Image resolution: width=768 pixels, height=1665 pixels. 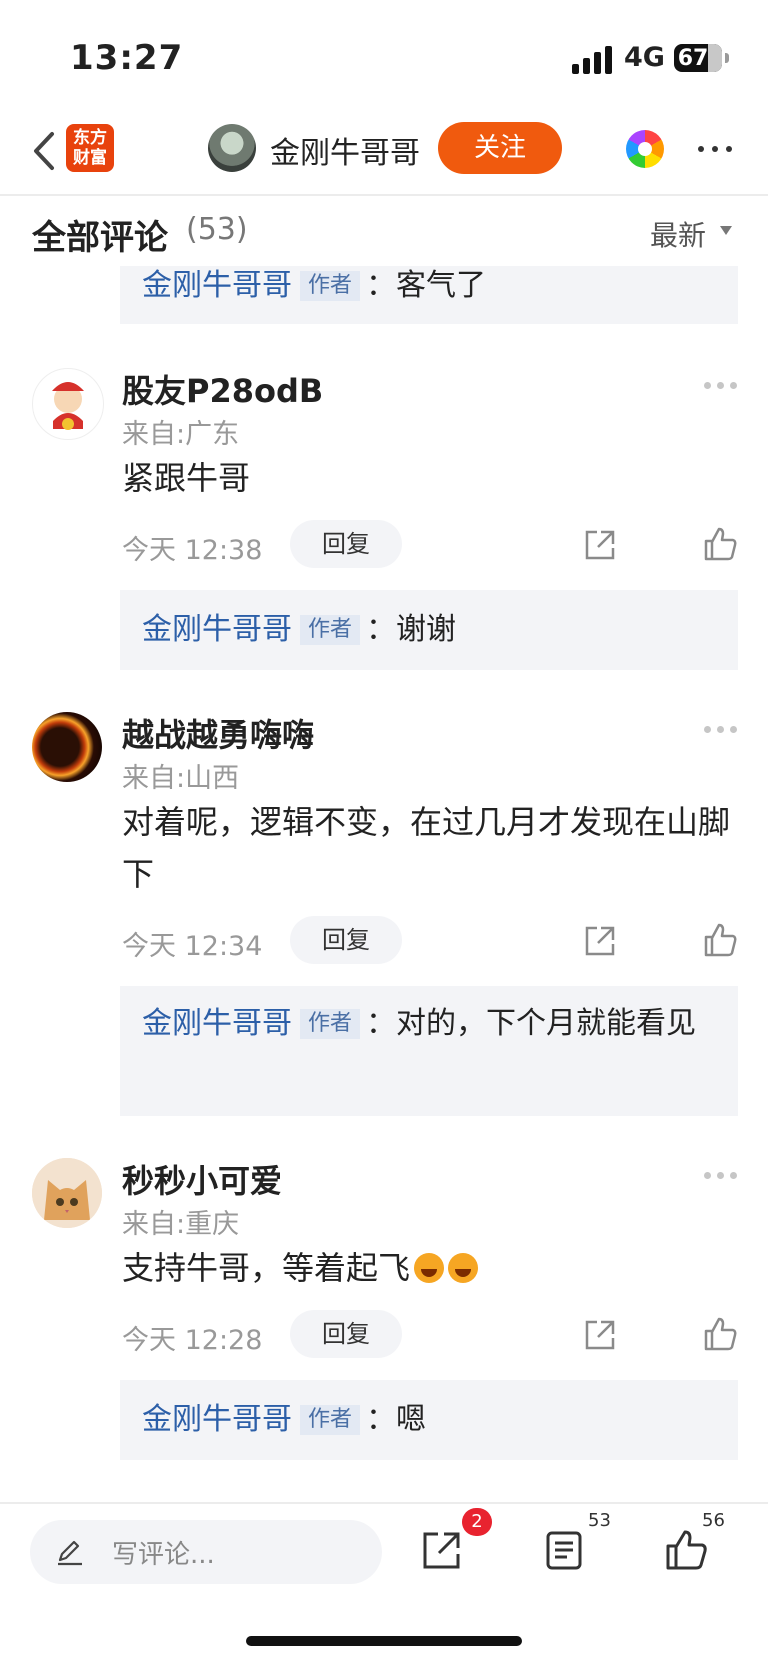 I want to click on thumbs-up-icon, so click(x=686, y=1550).